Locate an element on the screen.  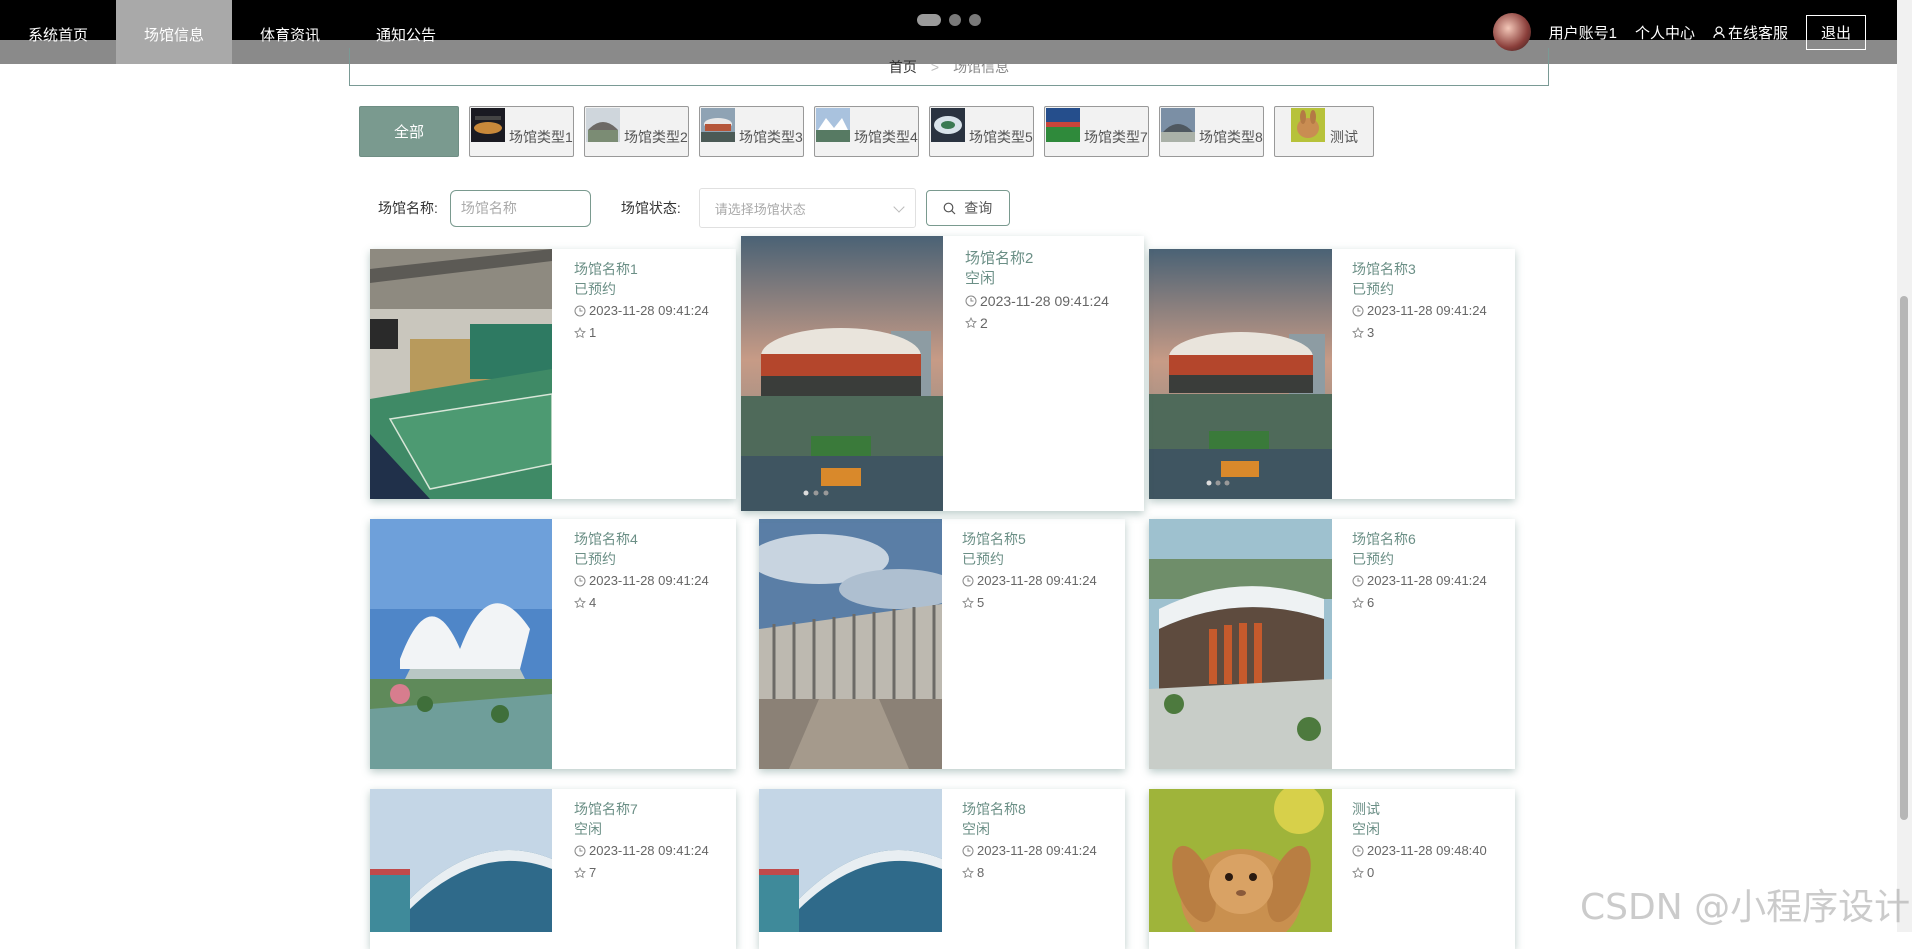
venue-info: 场馆名称4 已预约 2023-11-28 09:41:24 4 is located at coordinates (641, 571).